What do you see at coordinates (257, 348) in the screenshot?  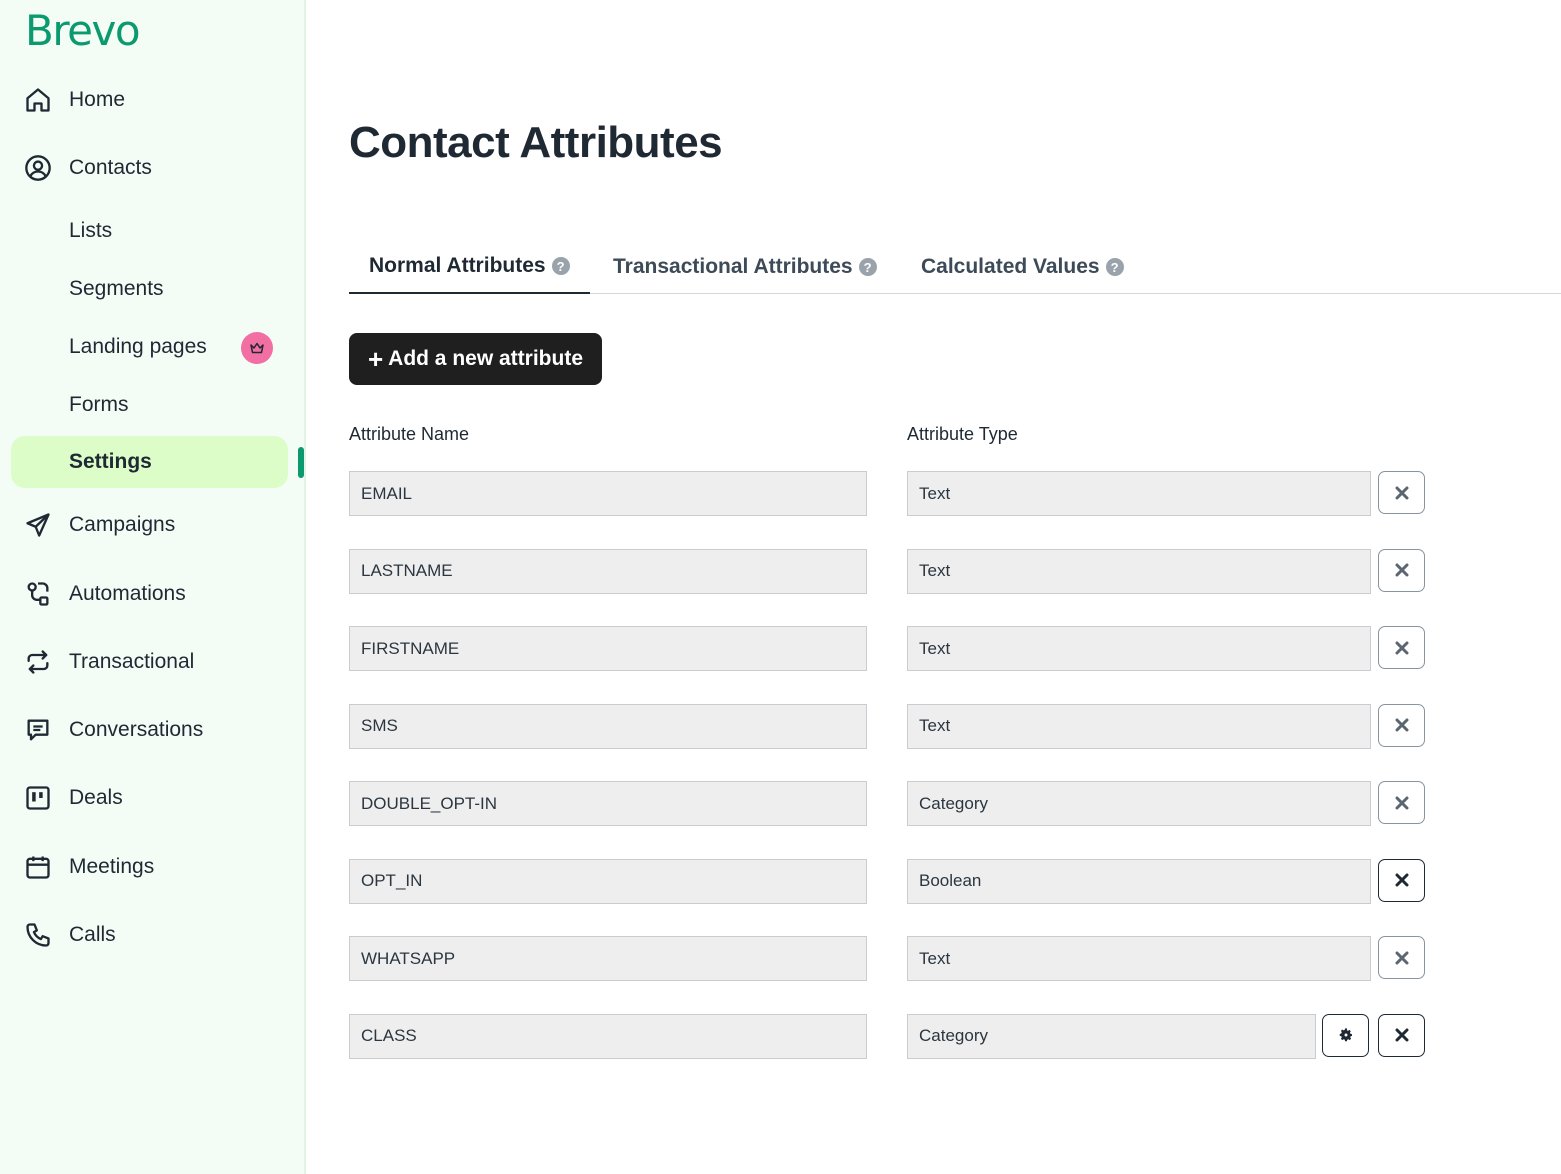 I see `crown-icon` at bounding box center [257, 348].